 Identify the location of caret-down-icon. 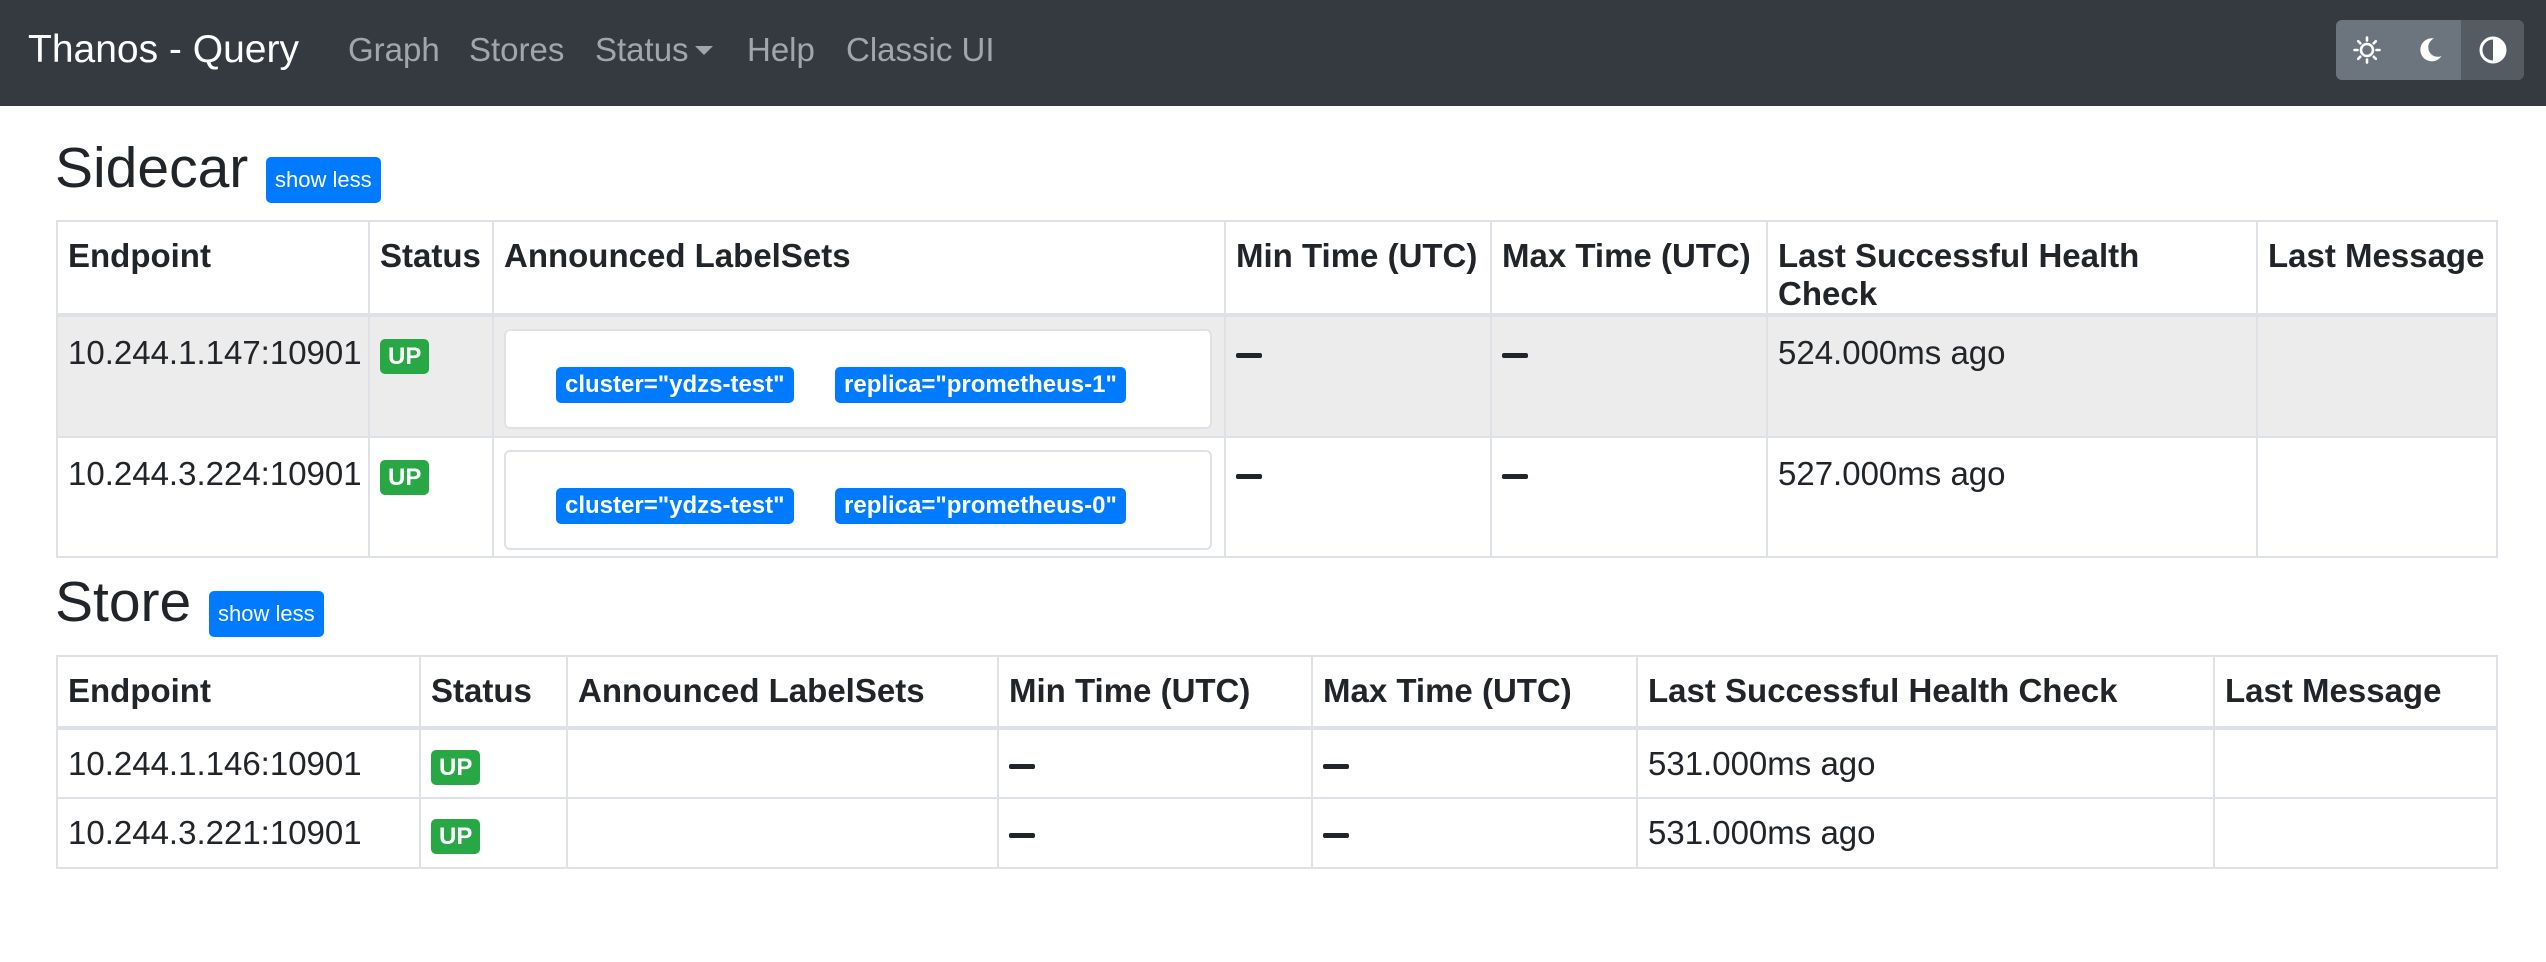
(703, 50).